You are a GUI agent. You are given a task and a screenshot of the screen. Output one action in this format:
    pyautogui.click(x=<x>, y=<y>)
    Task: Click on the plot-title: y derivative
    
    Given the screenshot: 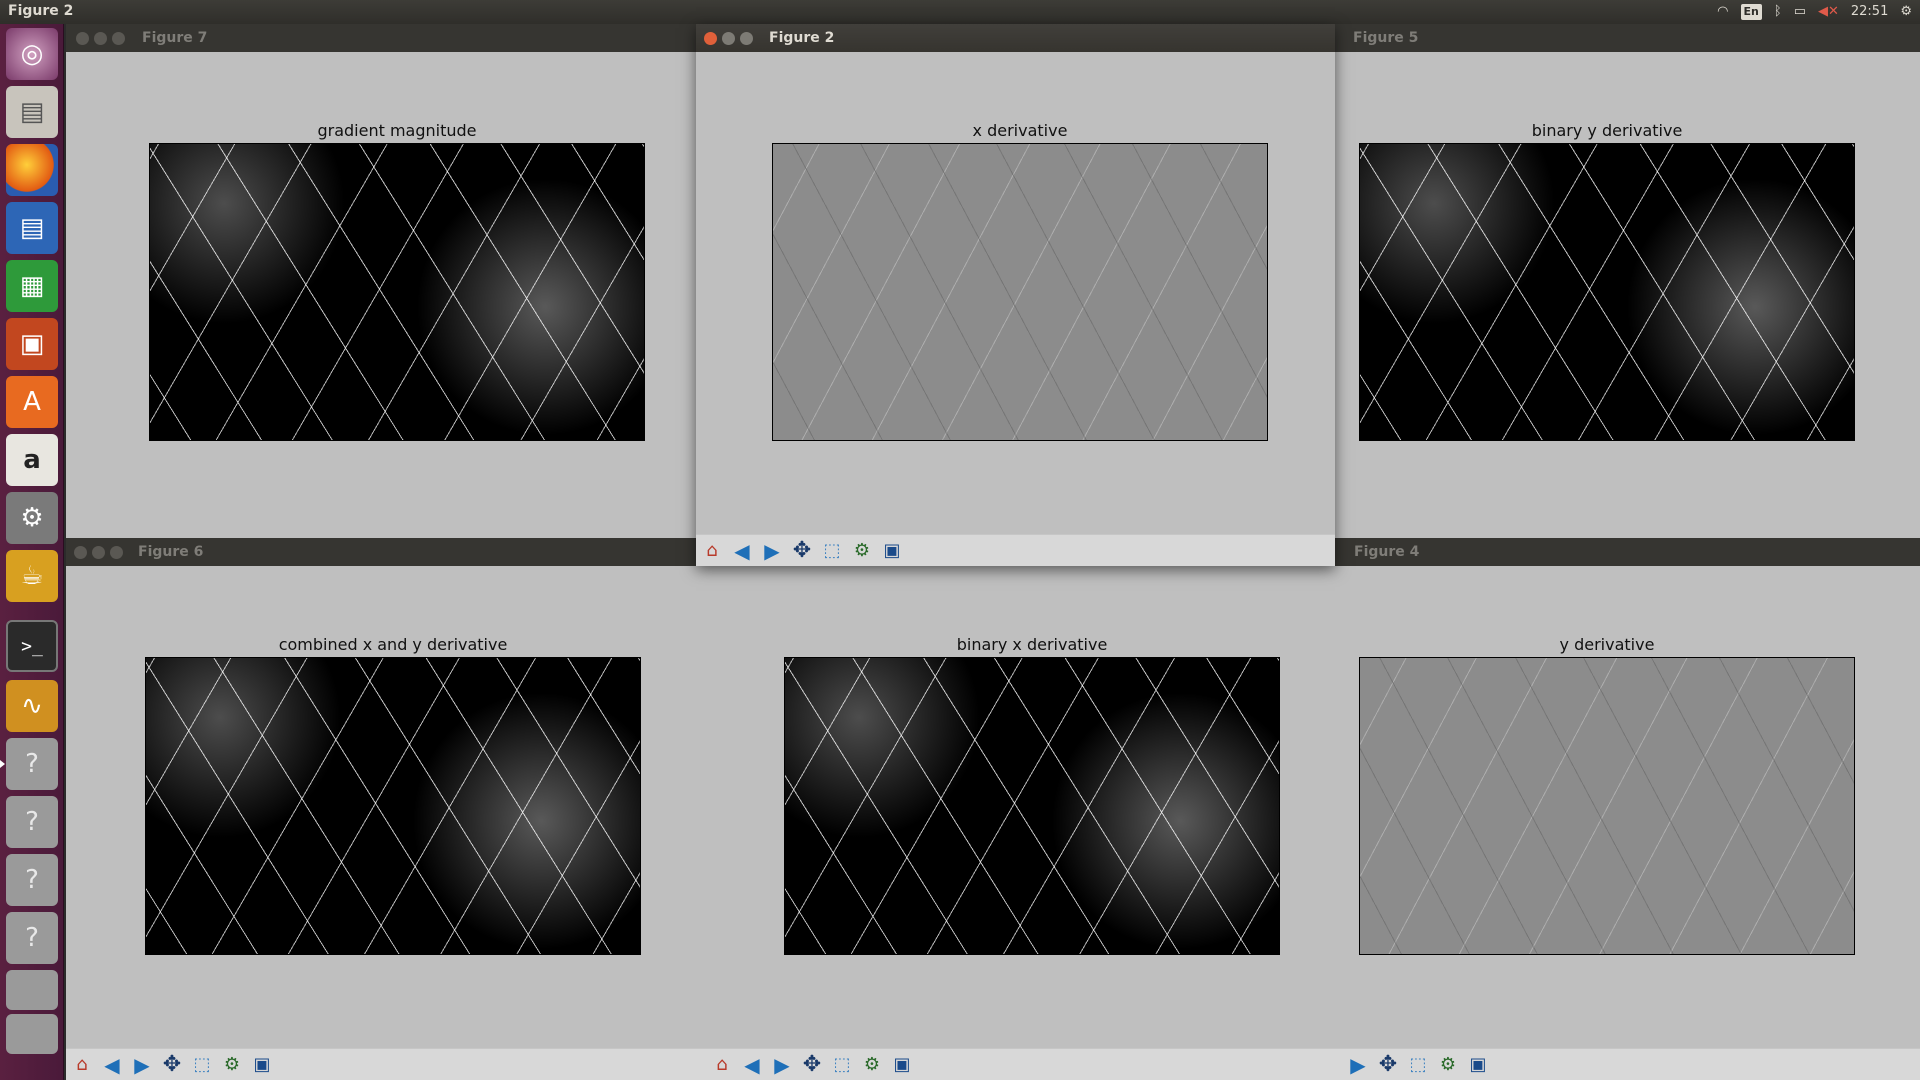 What is the action you would take?
    pyautogui.click(x=1607, y=644)
    